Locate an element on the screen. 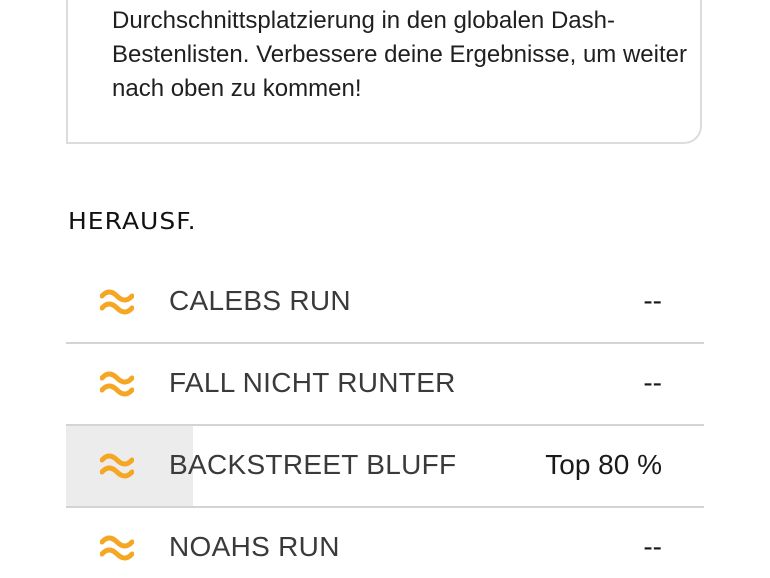  challenge-row-calebs-run: CALEBS RUN -- is located at coordinates (385, 303).